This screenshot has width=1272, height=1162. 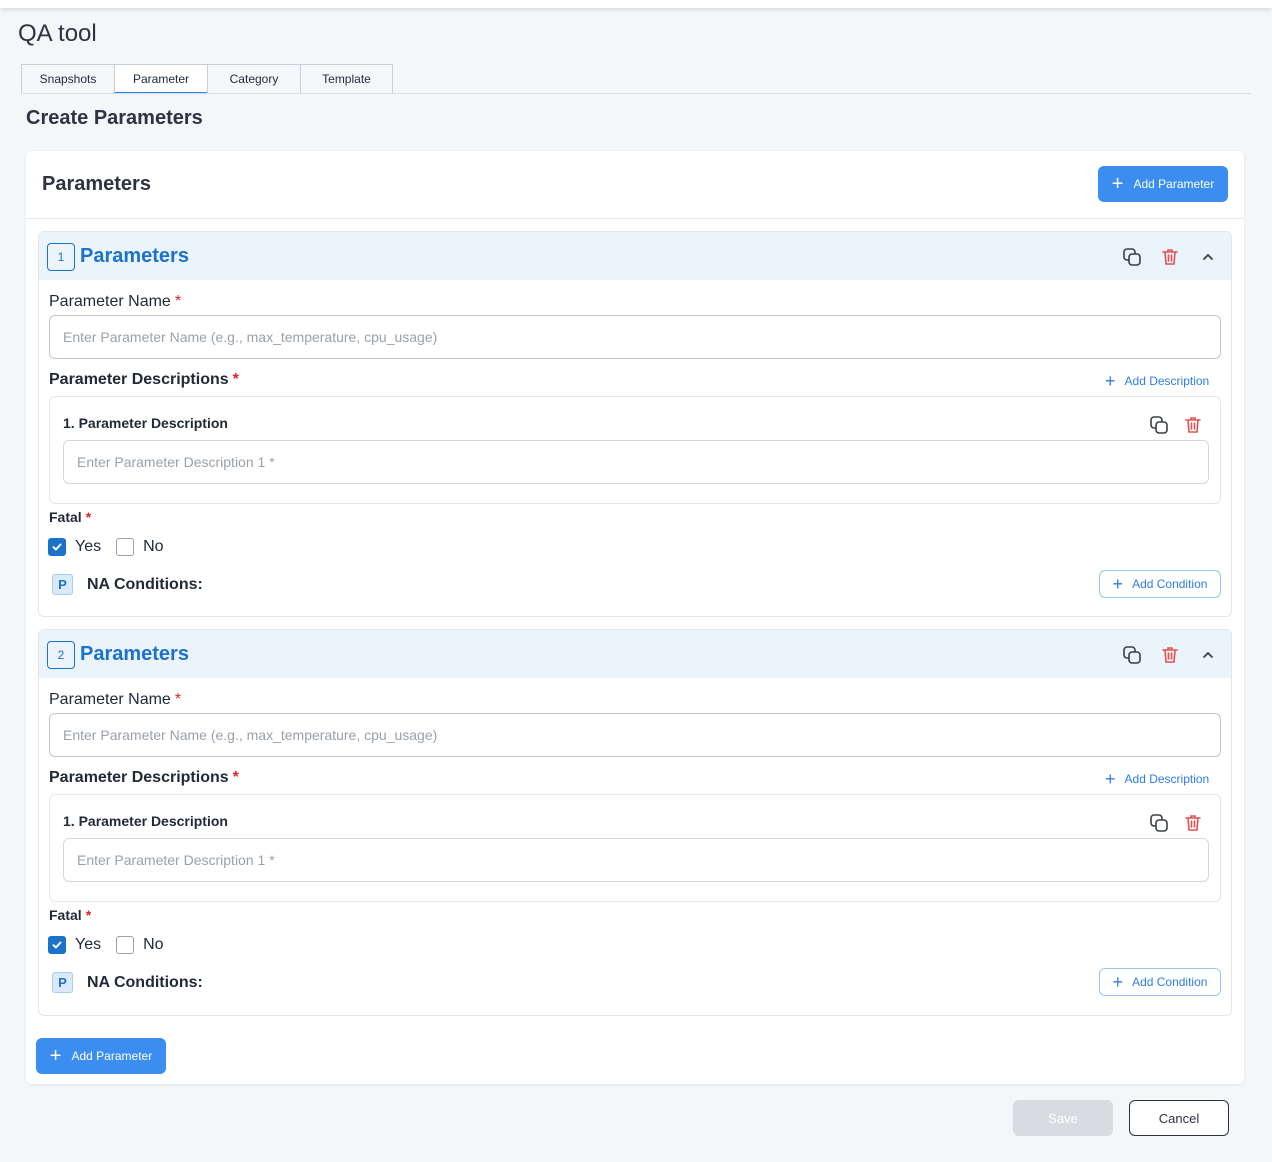 What do you see at coordinates (114, 118) in the screenshot?
I see `page-title: Create Parameters` at bounding box center [114, 118].